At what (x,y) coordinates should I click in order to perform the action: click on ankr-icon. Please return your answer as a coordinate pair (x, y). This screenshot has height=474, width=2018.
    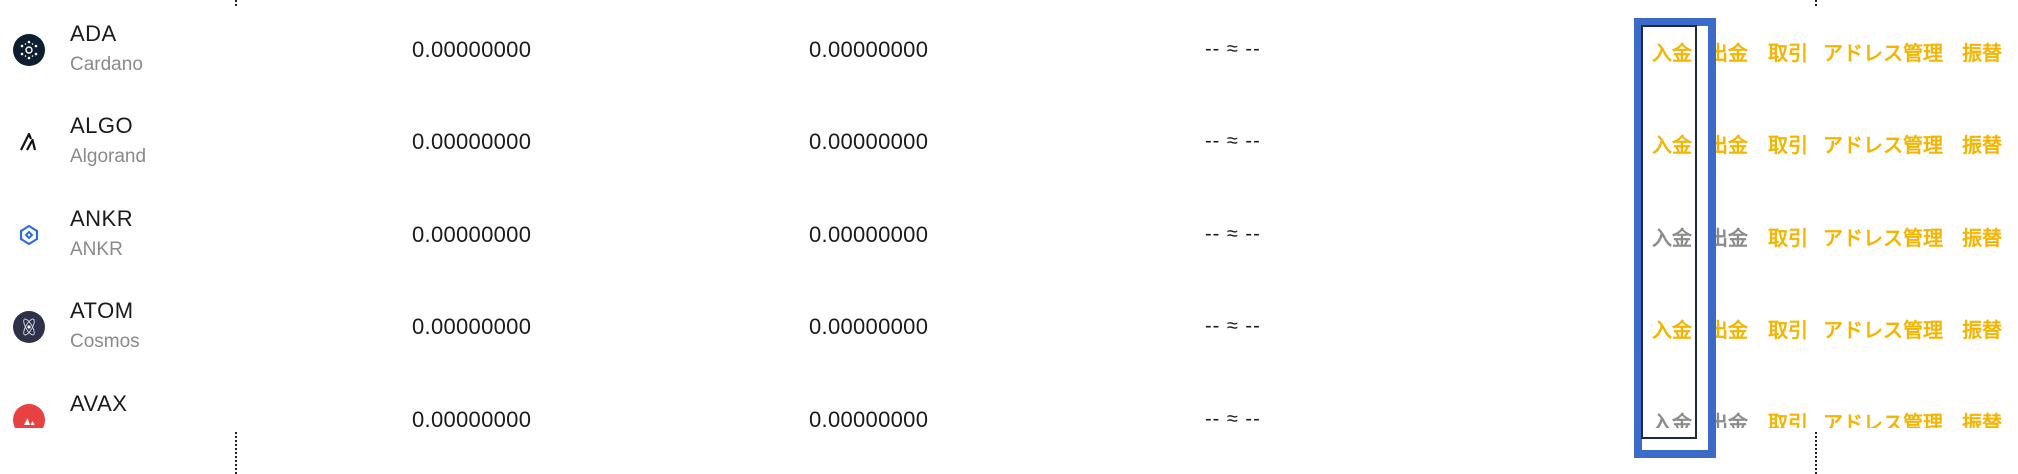
    Looking at the image, I should click on (29, 235).